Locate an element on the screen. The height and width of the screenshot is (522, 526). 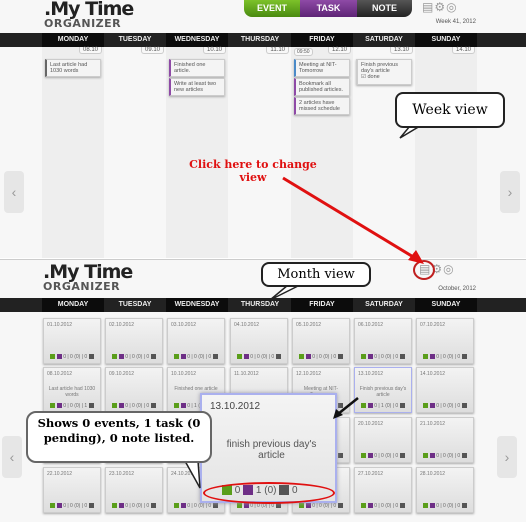
month-view-callout: Month view is located at coordinates (316, 274).